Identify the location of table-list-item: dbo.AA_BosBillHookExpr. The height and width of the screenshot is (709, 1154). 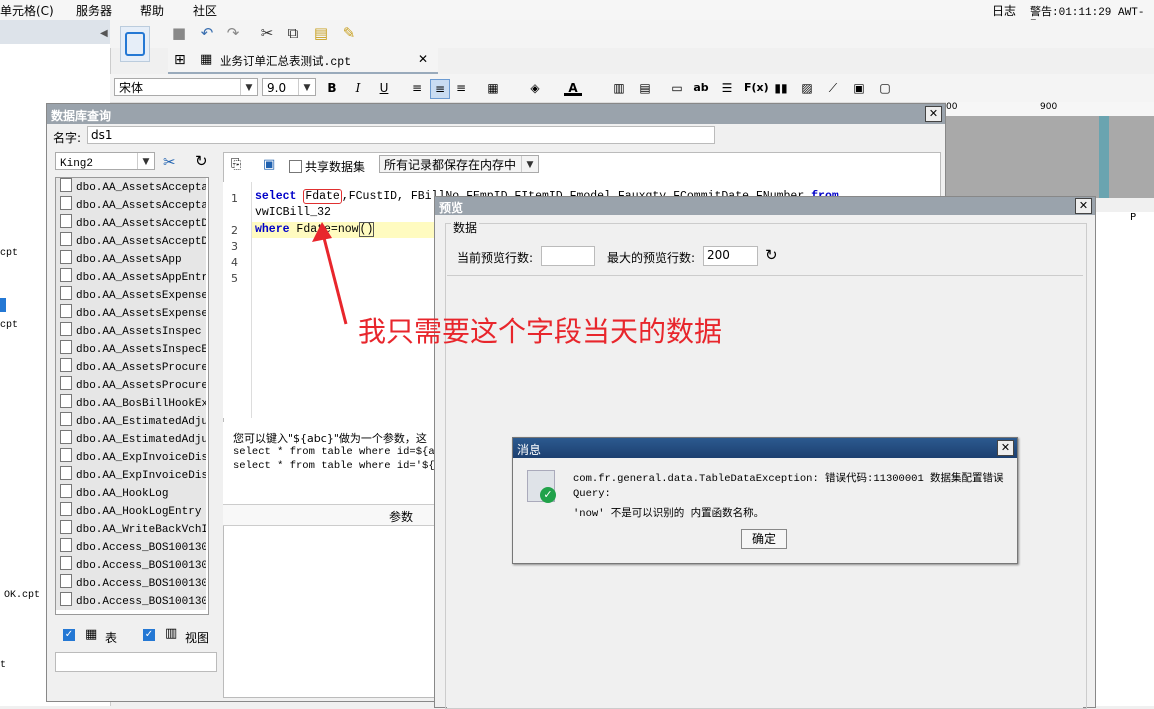
(131, 403).